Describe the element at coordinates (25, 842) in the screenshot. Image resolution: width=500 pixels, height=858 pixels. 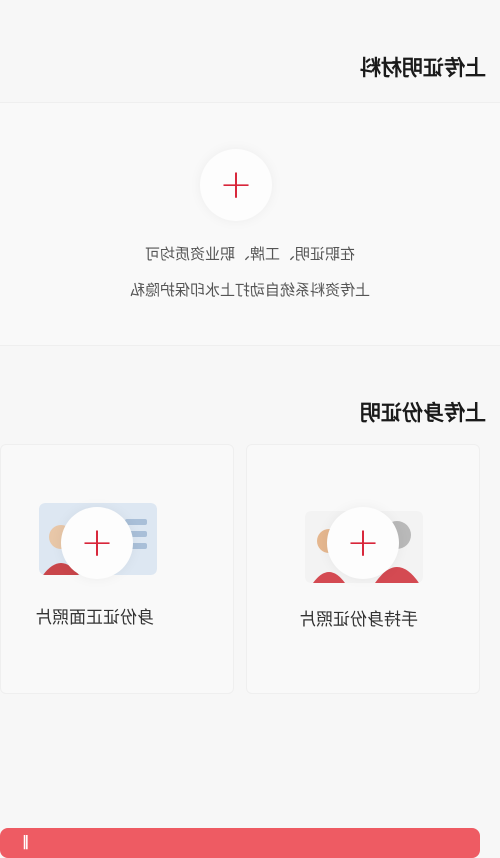
I see `submit-button-icon: ‖` at that location.